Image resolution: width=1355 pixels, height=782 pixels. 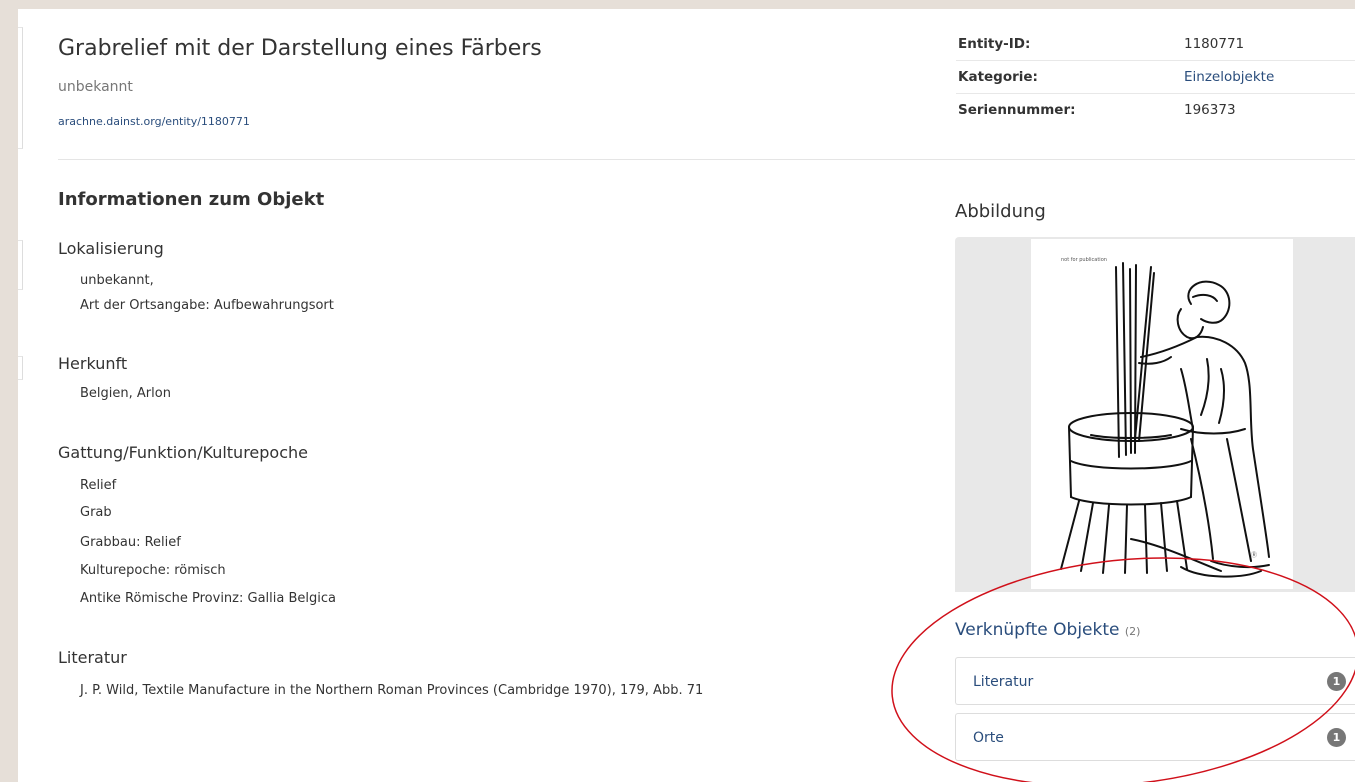 I want to click on metadata-value: 1180771, so click(x=1214, y=44).